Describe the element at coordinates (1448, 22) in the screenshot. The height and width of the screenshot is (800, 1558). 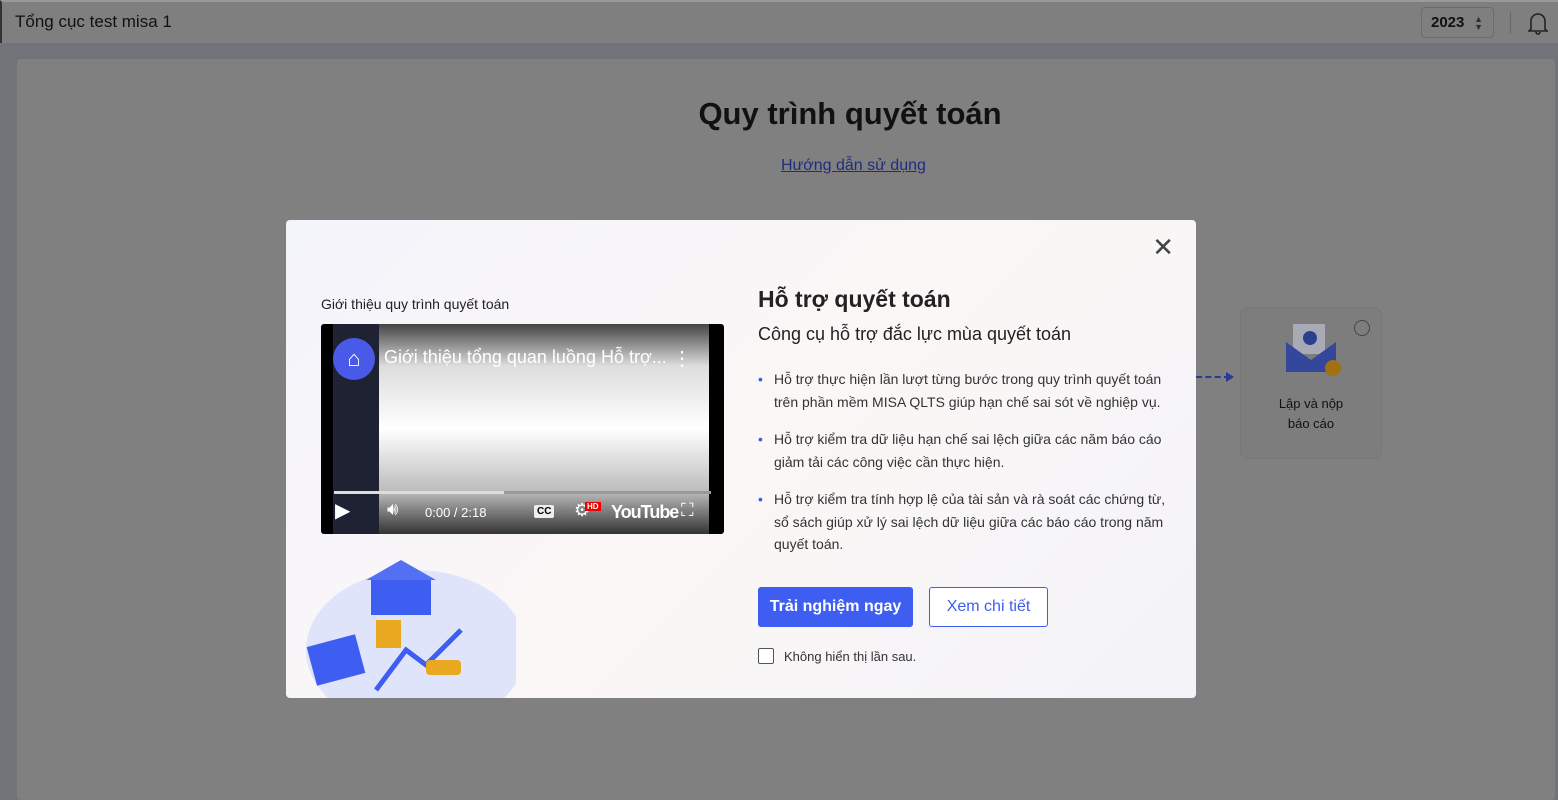
I see `year-value: 2023` at that location.